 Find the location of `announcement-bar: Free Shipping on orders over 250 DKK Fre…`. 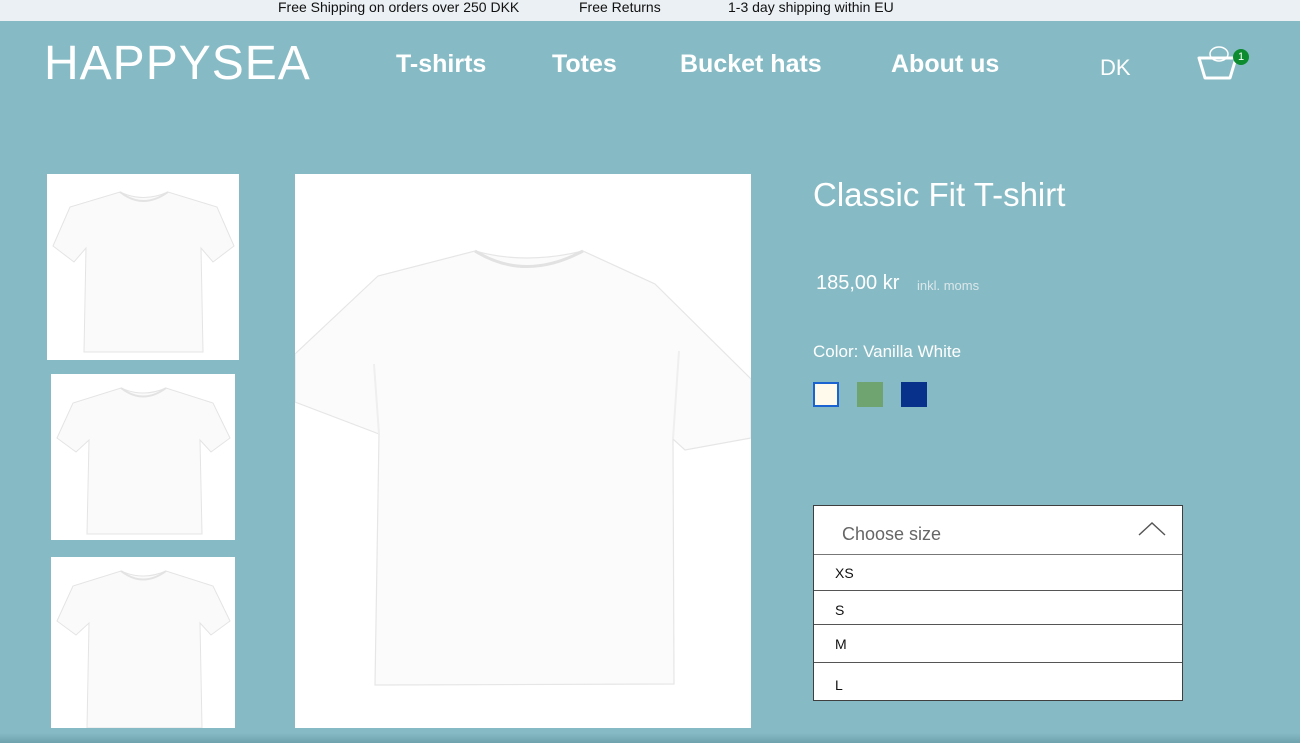

announcement-bar: Free Shipping on orders over 250 DKK Fre… is located at coordinates (650, 10).